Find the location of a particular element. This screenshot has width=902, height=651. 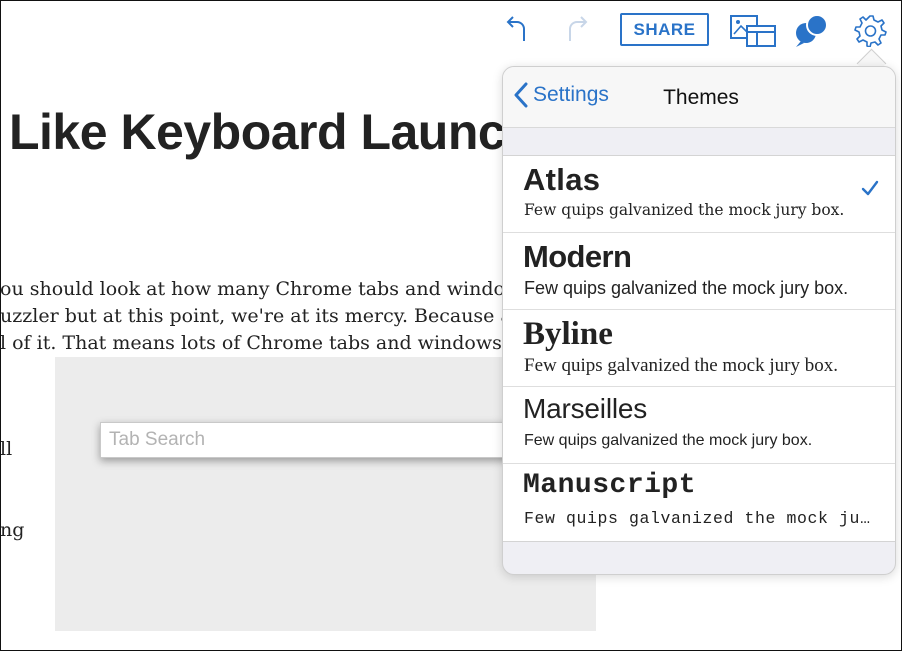

undo-icon is located at coordinates (515, 28).